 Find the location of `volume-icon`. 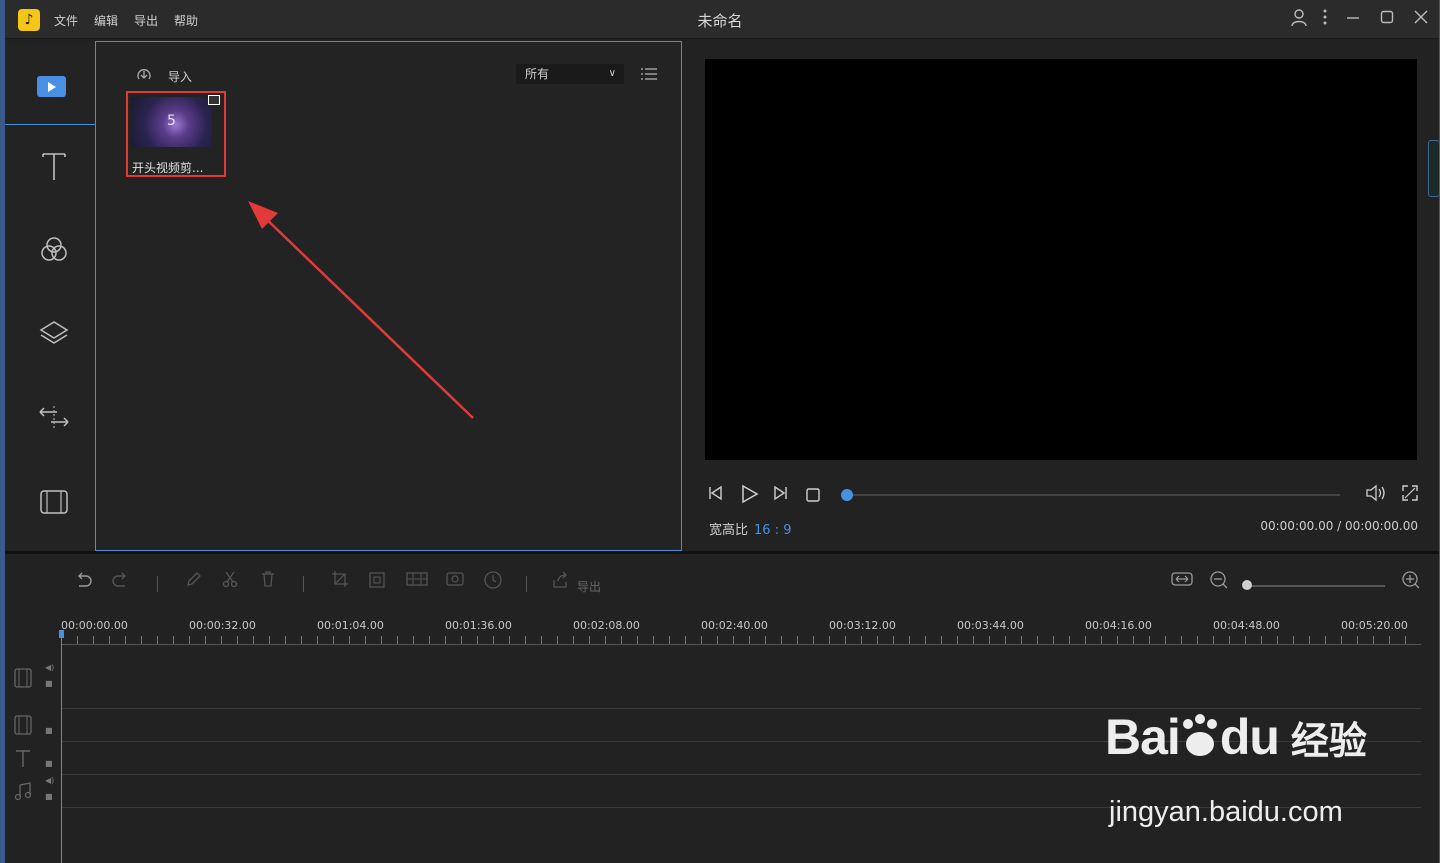

volume-icon is located at coordinates (1376, 495).